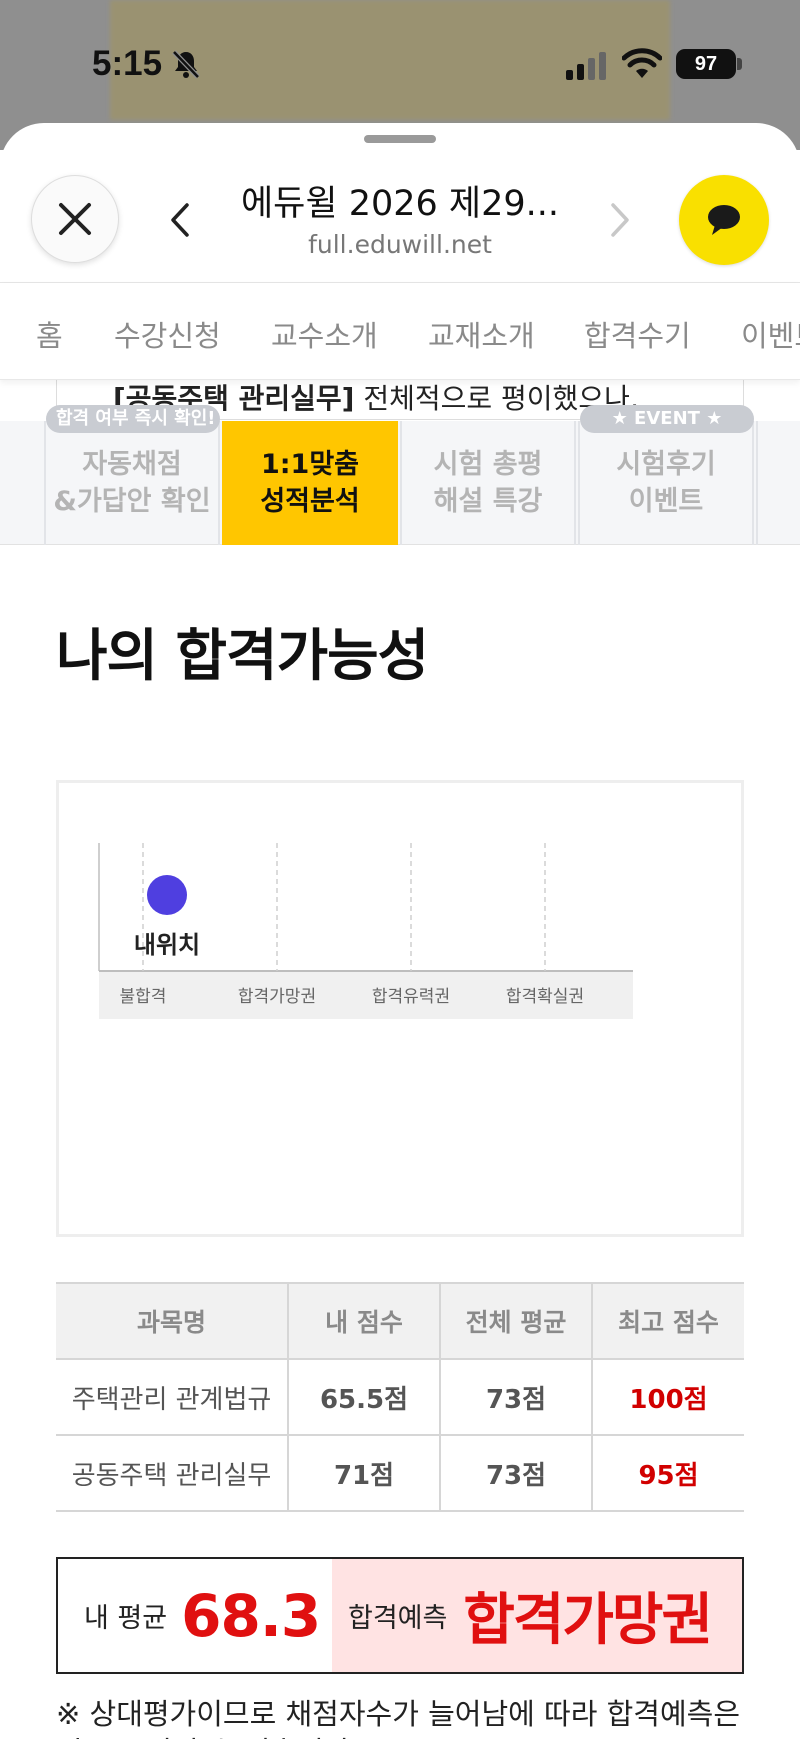 The image size is (800, 1739). What do you see at coordinates (251, 1615) in the screenshot?
I see `average-value: 68.3` at bounding box center [251, 1615].